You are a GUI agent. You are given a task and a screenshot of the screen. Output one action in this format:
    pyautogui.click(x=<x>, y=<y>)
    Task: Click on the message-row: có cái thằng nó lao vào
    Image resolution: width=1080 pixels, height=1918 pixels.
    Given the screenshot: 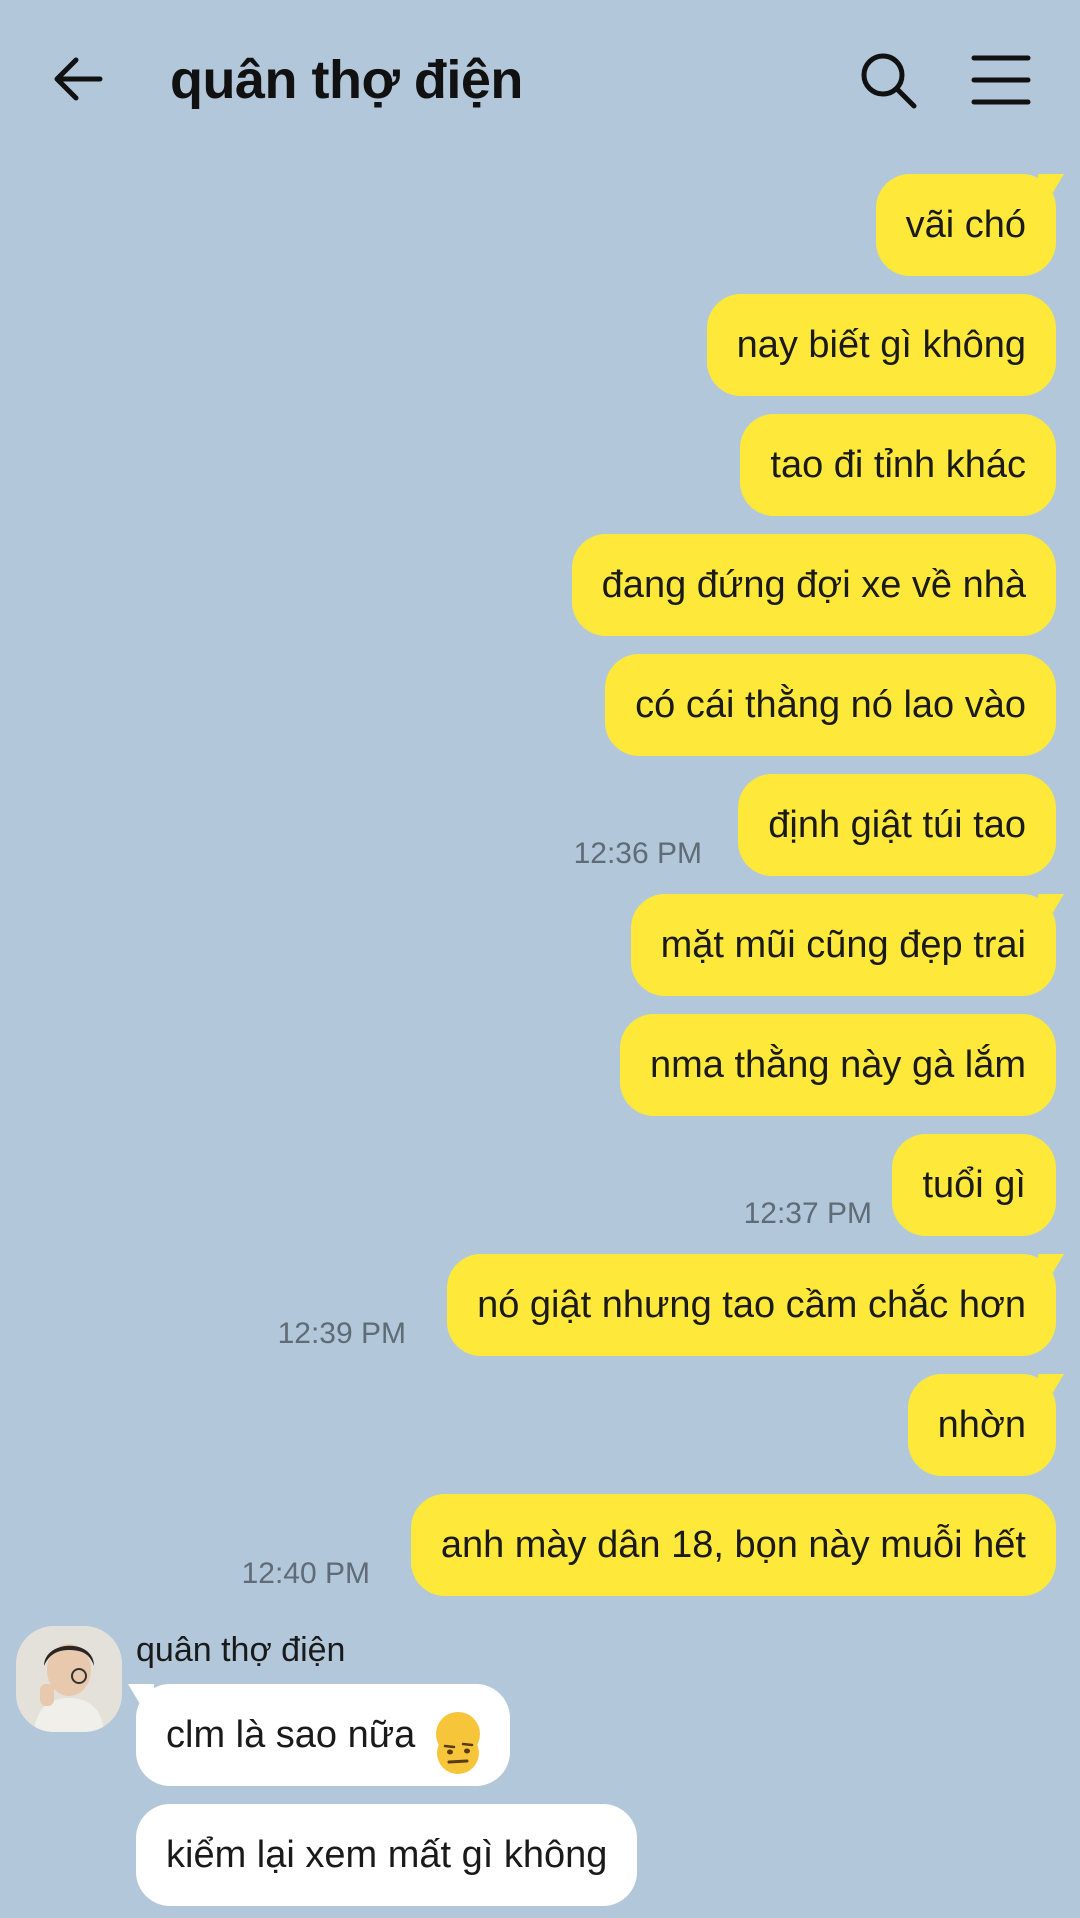 What is the action you would take?
    pyautogui.click(x=540, y=705)
    